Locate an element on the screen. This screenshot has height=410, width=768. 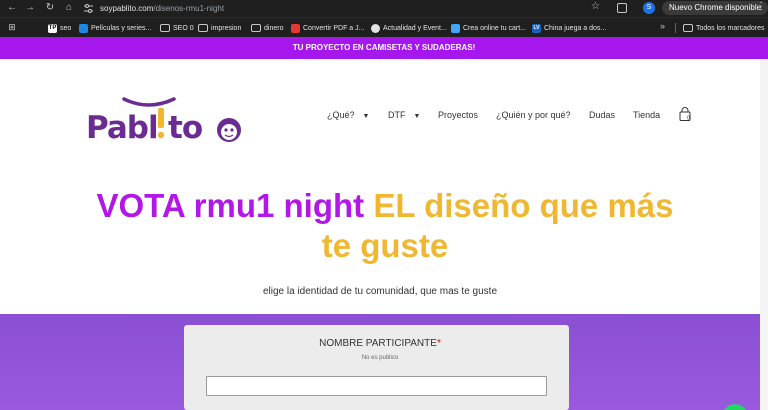
bookmark-label: dinero is located at coordinates (274, 28).